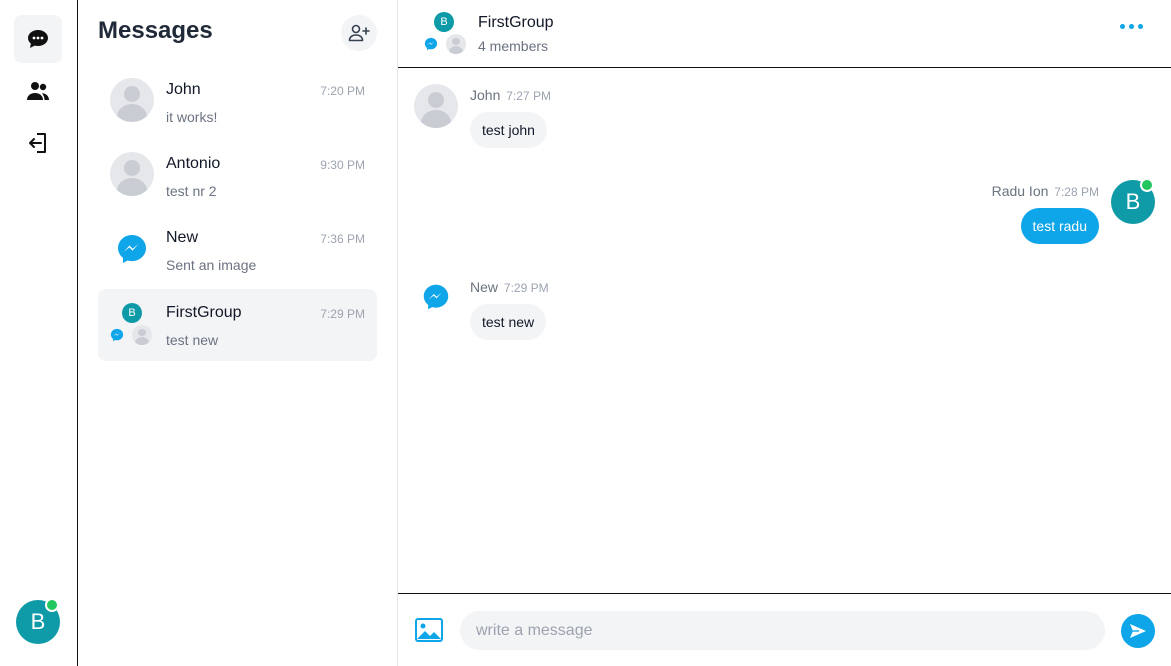 The width and height of the screenshot is (1171, 666). What do you see at coordinates (516, 22) in the screenshot?
I see `chat-title: FirstGroup` at bounding box center [516, 22].